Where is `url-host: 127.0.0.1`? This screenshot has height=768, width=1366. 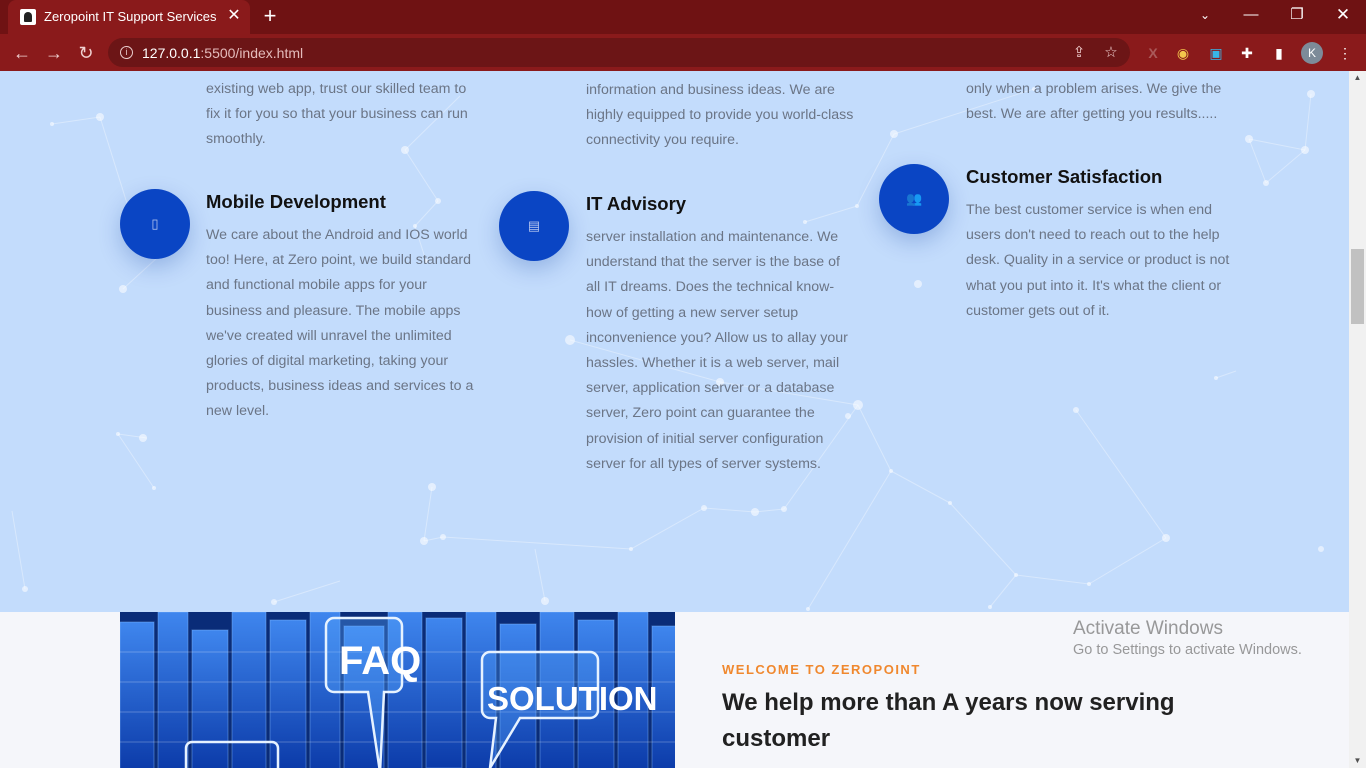 url-host: 127.0.0.1 is located at coordinates (171, 53).